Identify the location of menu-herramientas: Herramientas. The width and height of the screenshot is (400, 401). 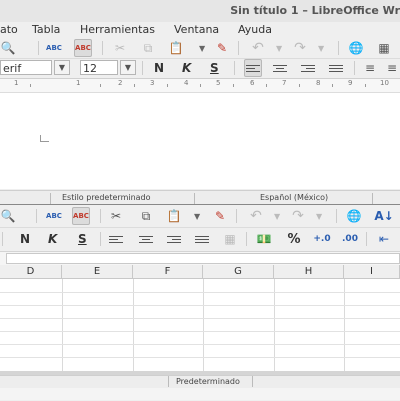
(117, 29).